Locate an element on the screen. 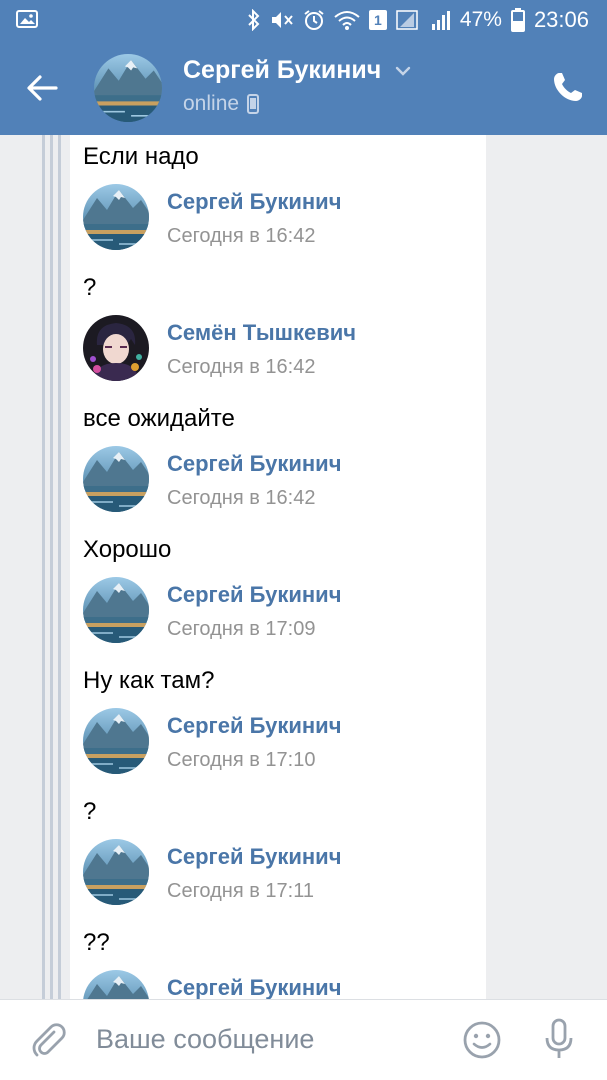 The height and width of the screenshot is (1080, 607). message-text: Если надо is located at coordinates (141, 157).